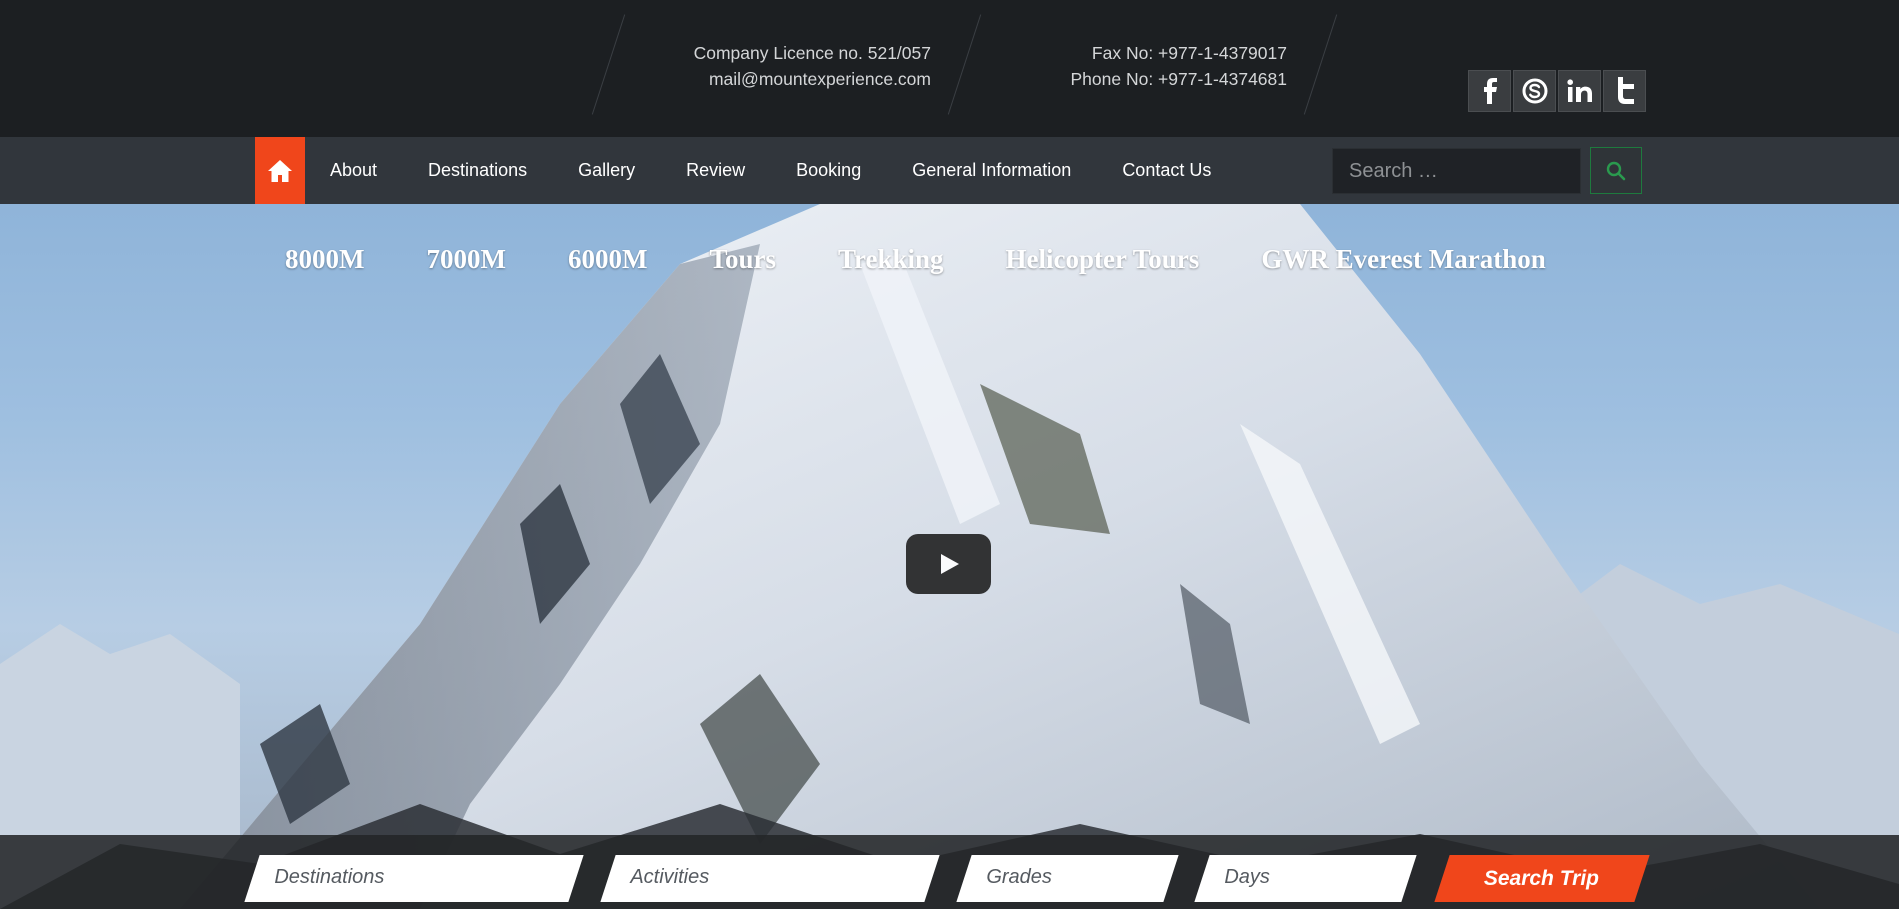  Describe the element at coordinates (280, 170) in the screenshot. I see `home-icon` at that location.